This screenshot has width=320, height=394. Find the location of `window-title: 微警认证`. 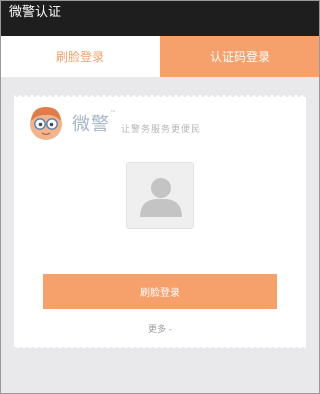

window-title: 微警认证 is located at coordinates (35, 12).